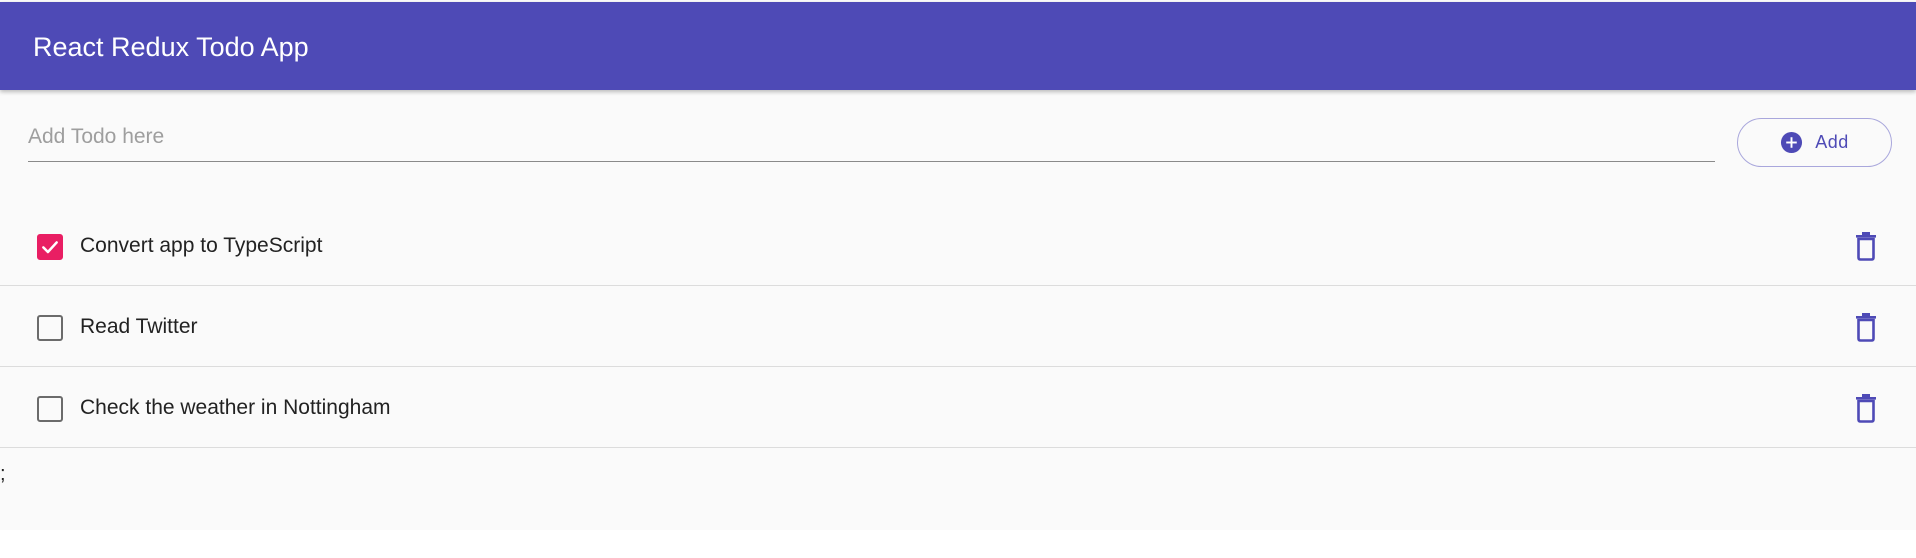  What do you see at coordinates (1832, 142) in the screenshot?
I see `add-button-label: Add` at bounding box center [1832, 142].